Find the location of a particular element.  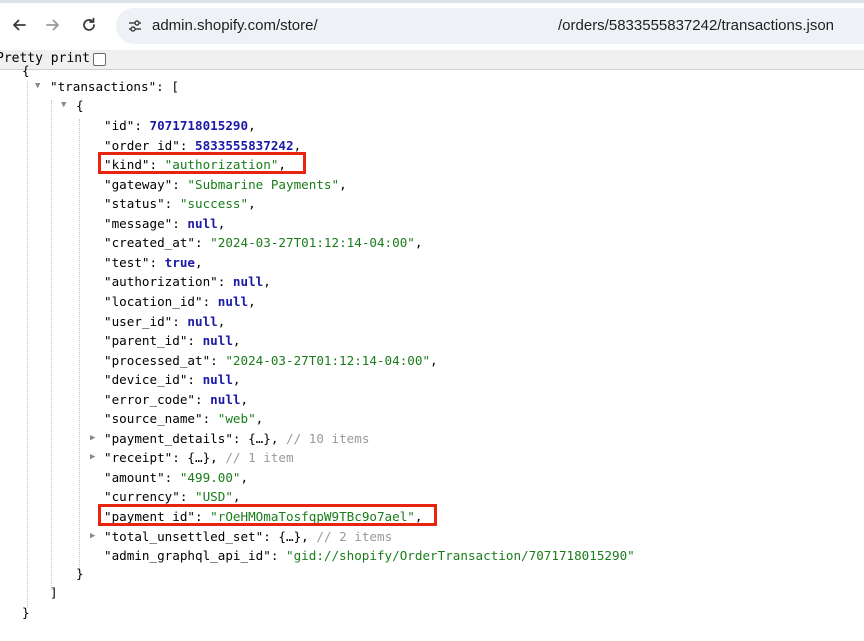

json-item-count-comment: // 1 item is located at coordinates (255, 458).